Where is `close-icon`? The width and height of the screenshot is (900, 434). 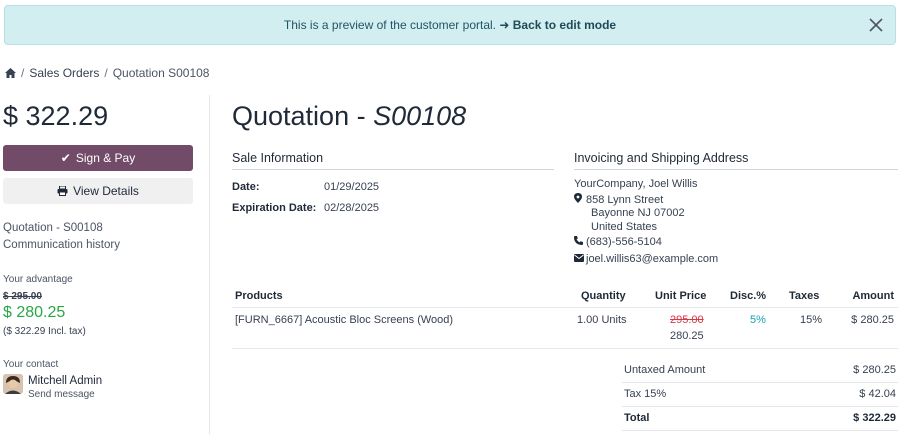
close-icon is located at coordinates (876, 25).